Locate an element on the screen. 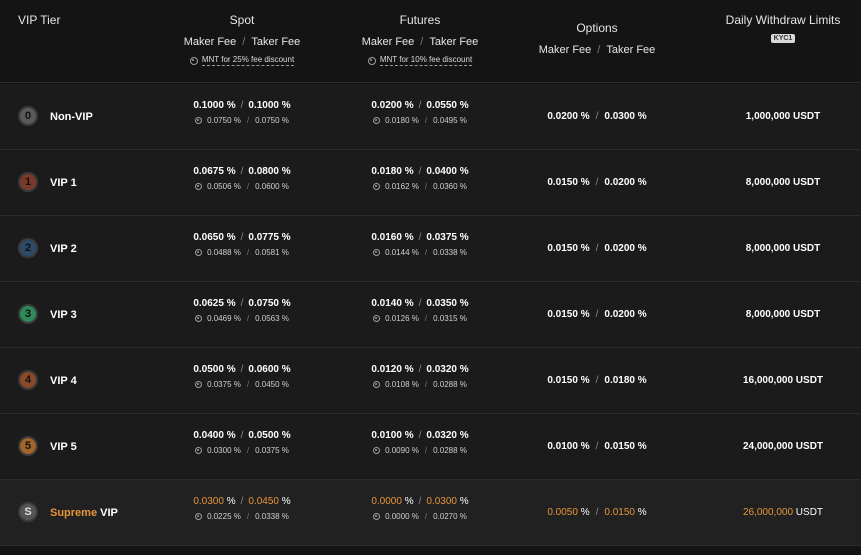  options-taker-fee: 0.0200 % is located at coordinates (625, 248).